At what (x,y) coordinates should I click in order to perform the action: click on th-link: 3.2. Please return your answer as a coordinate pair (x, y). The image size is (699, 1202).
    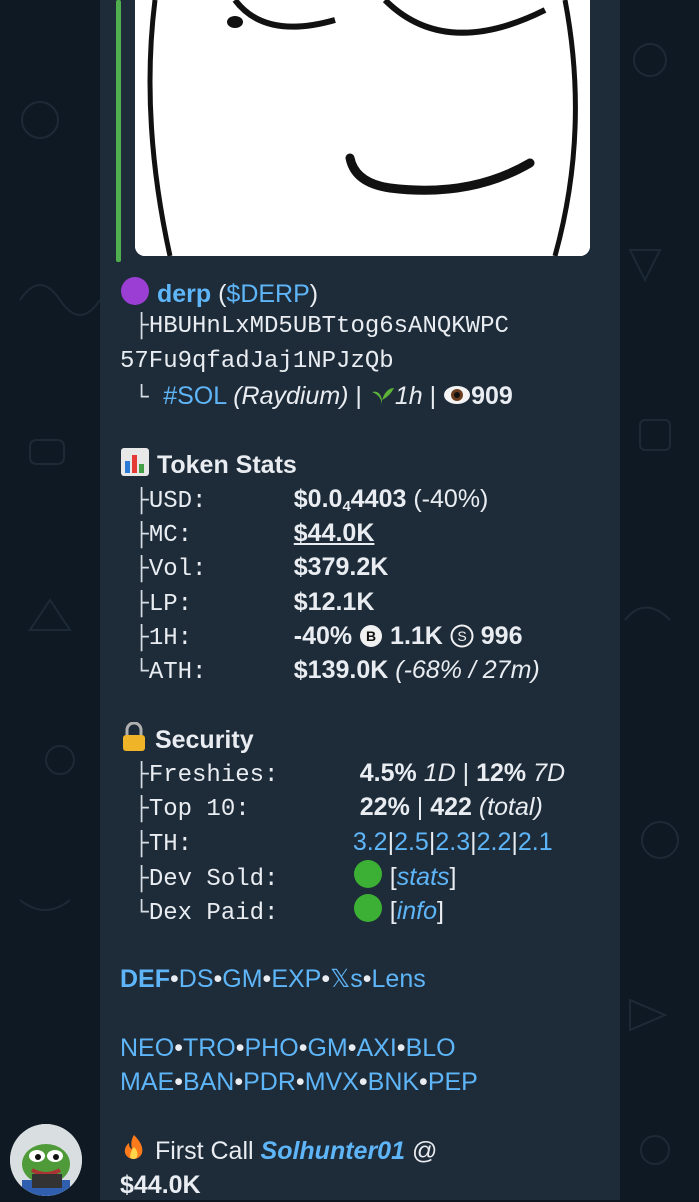
    Looking at the image, I should click on (370, 842).